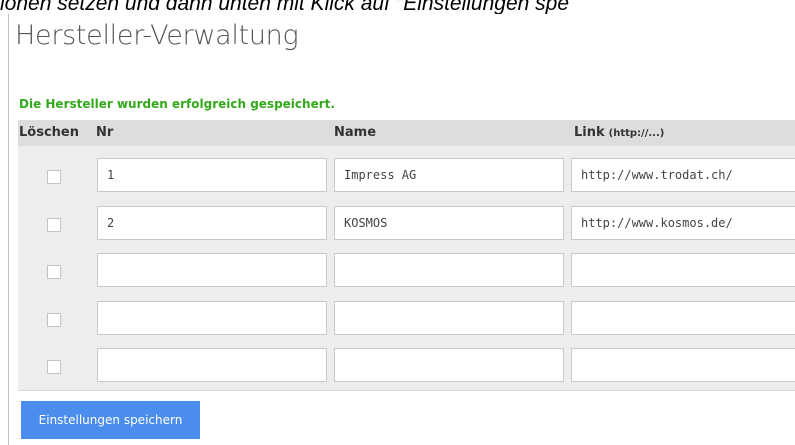  What do you see at coordinates (406, 133) in the screenshot?
I see `table-header: Löschen Nr Name Link (http://...)` at bounding box center [406, 133].